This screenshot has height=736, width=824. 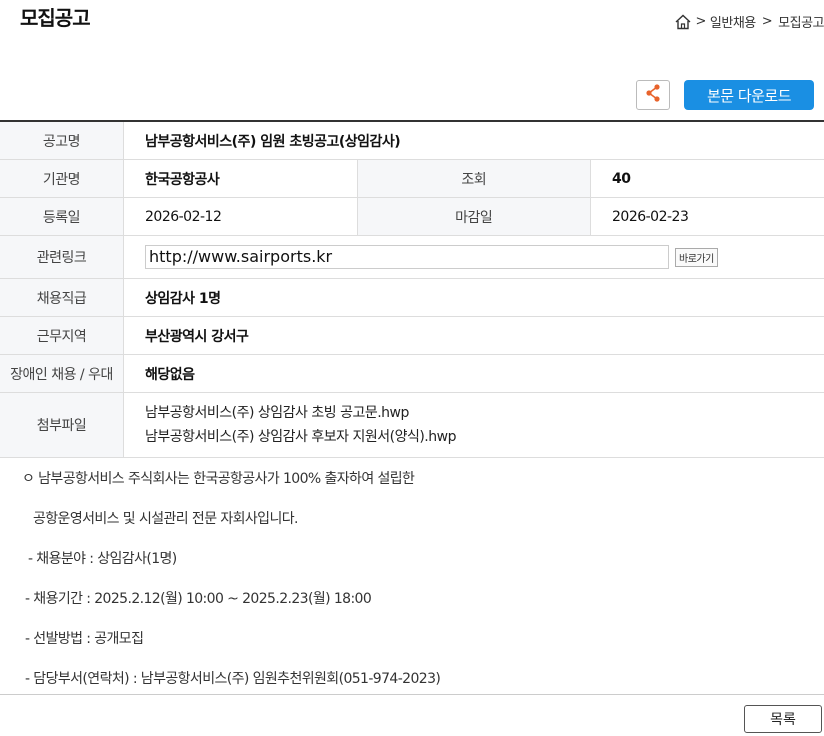 I want to click on region-value: 부산광역시 강서구, so click(x=473, y=335).